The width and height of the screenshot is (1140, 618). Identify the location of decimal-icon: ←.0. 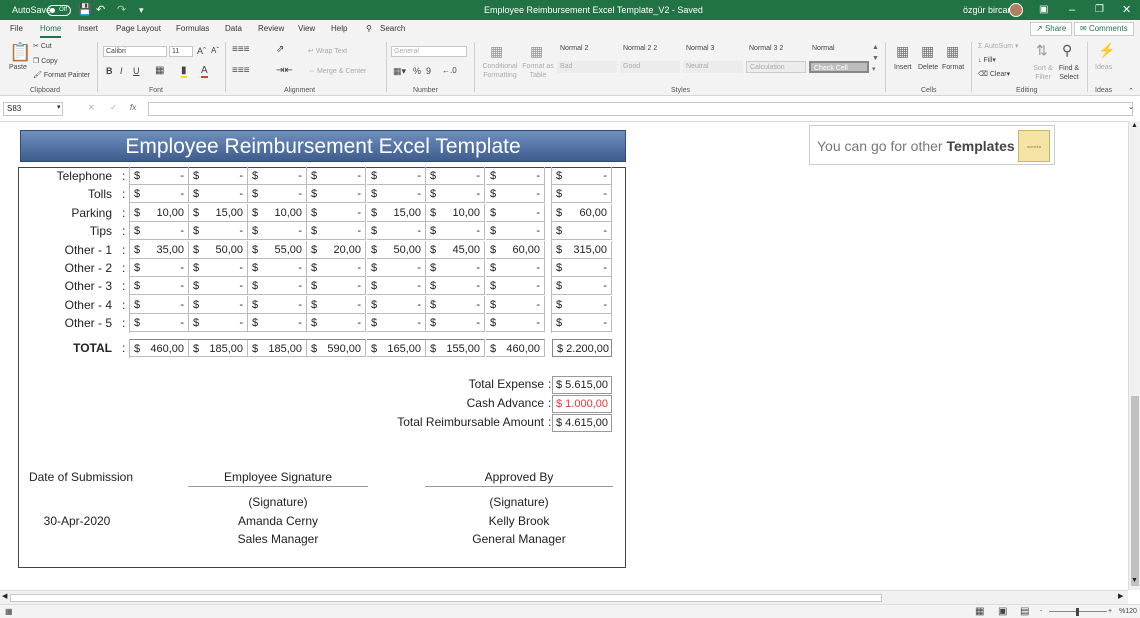
(449, 70).